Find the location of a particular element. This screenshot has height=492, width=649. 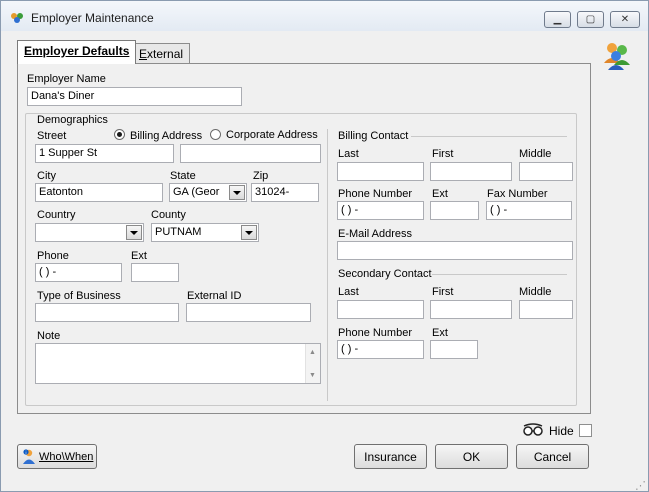

secondary-phone-label: Phone Number is located at coordinates (375, 333).